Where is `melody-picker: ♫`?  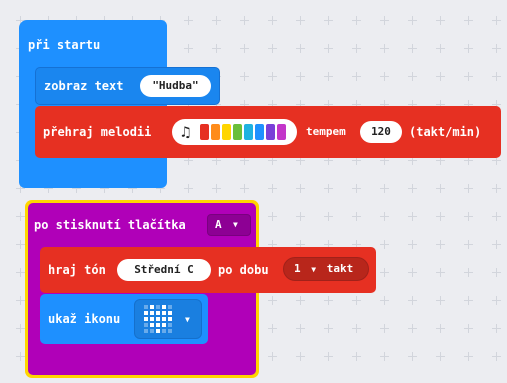
melody-picker: ♫ is located at coordinates (234, 132).